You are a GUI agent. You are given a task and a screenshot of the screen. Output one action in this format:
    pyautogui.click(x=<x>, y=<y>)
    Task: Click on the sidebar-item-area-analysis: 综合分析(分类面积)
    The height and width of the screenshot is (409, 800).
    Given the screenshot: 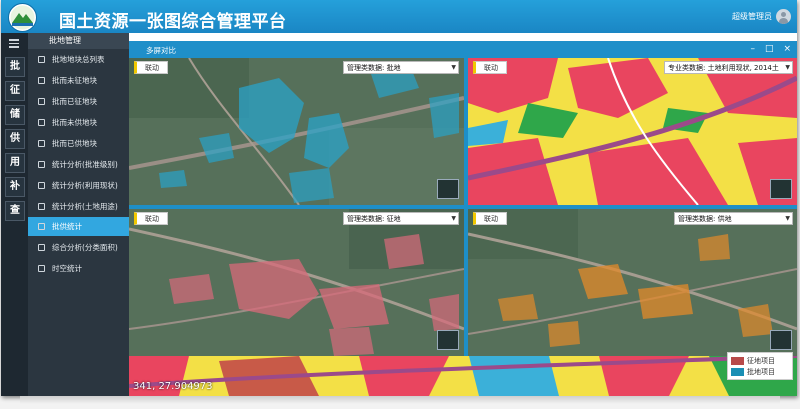 What is the action you would take?
    pyautogui.click(x=78, y=247)
    